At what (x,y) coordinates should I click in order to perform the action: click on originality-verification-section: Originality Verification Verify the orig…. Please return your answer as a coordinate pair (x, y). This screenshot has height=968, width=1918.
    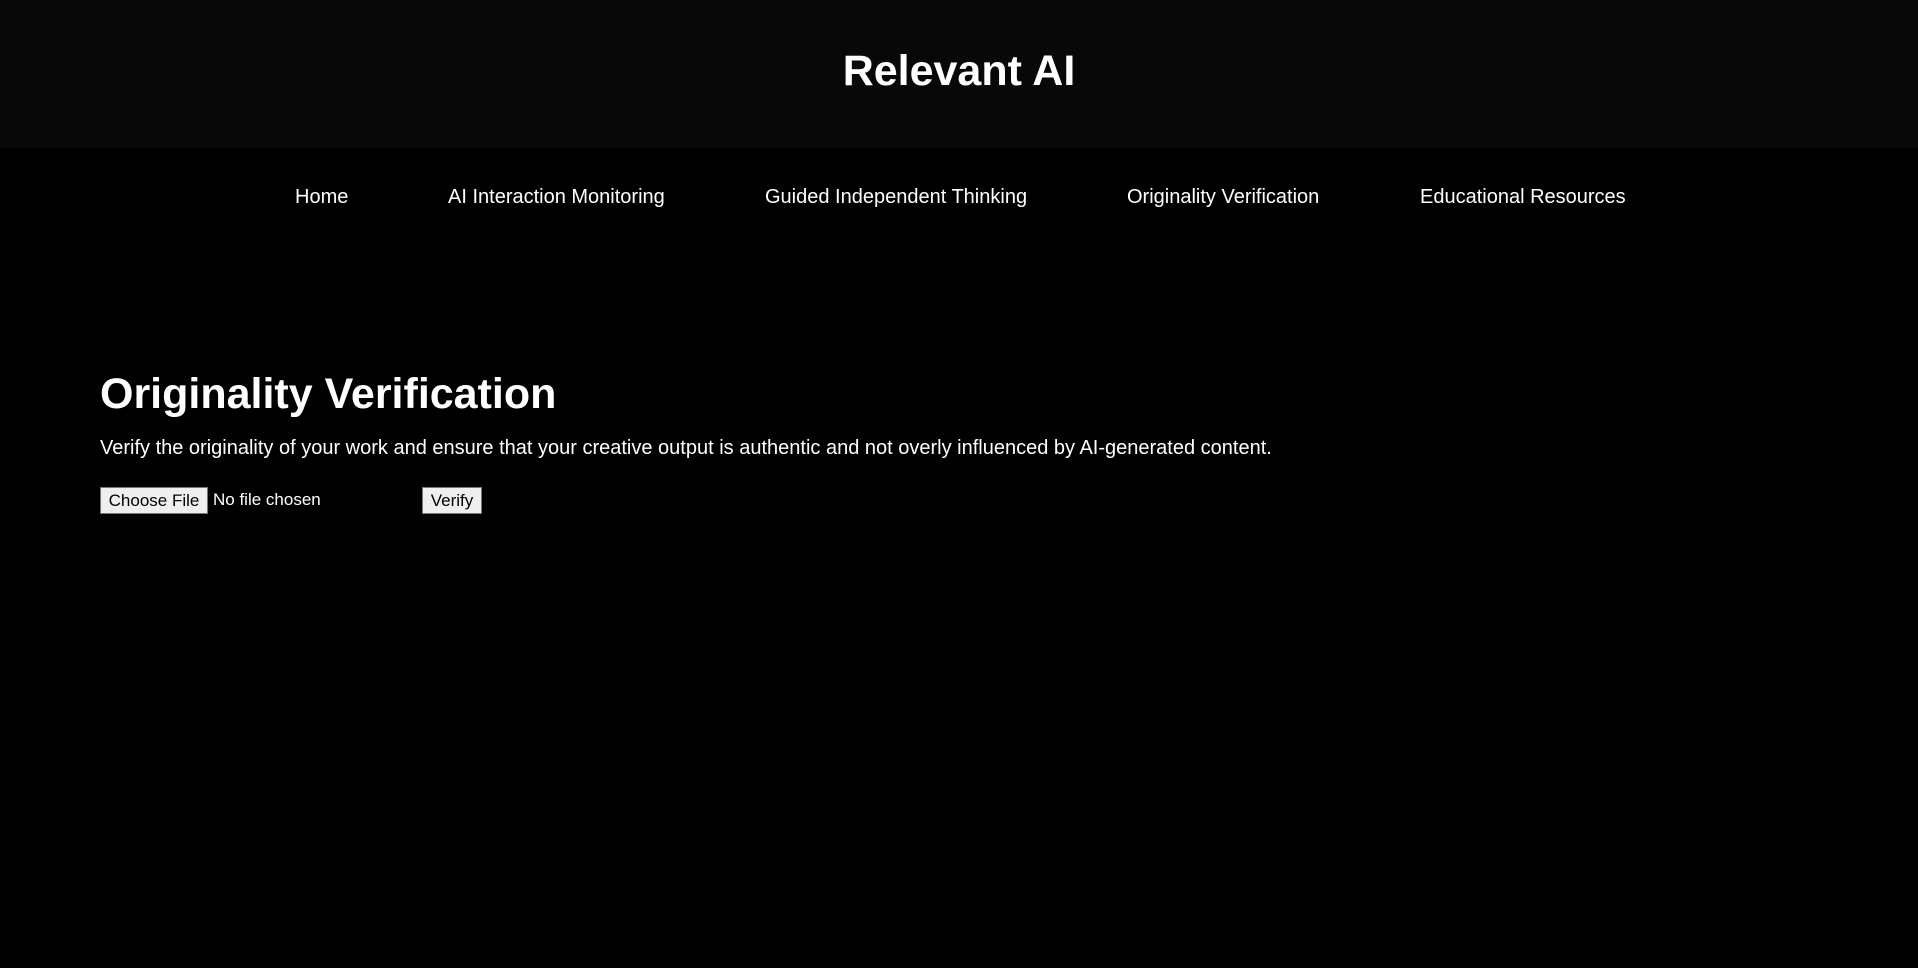
    Looking at the image, I should click on (950, 441).